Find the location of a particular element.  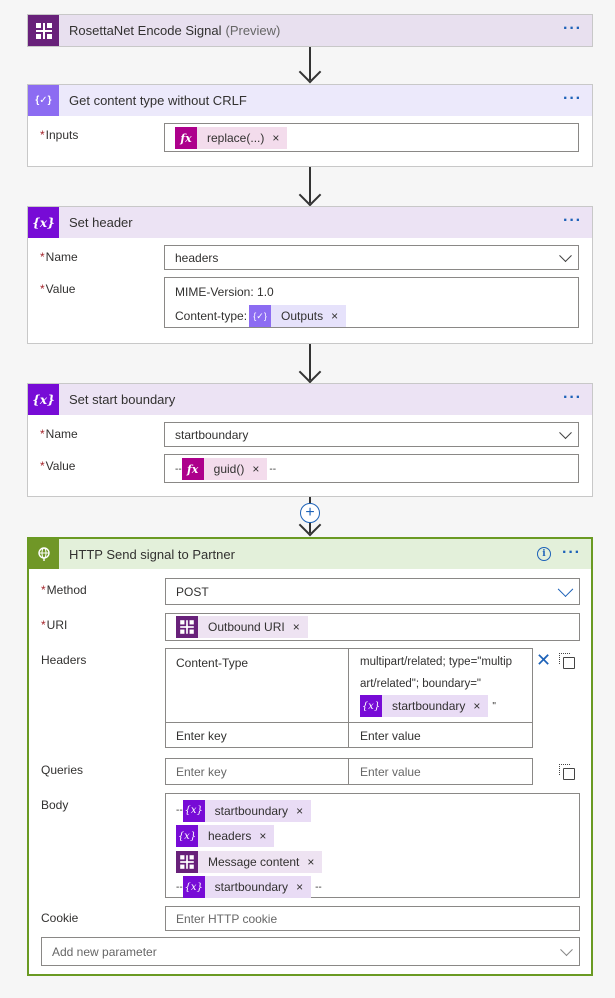

value-line: MIME-Version: 1.0 is located at coordinates (224, 292).